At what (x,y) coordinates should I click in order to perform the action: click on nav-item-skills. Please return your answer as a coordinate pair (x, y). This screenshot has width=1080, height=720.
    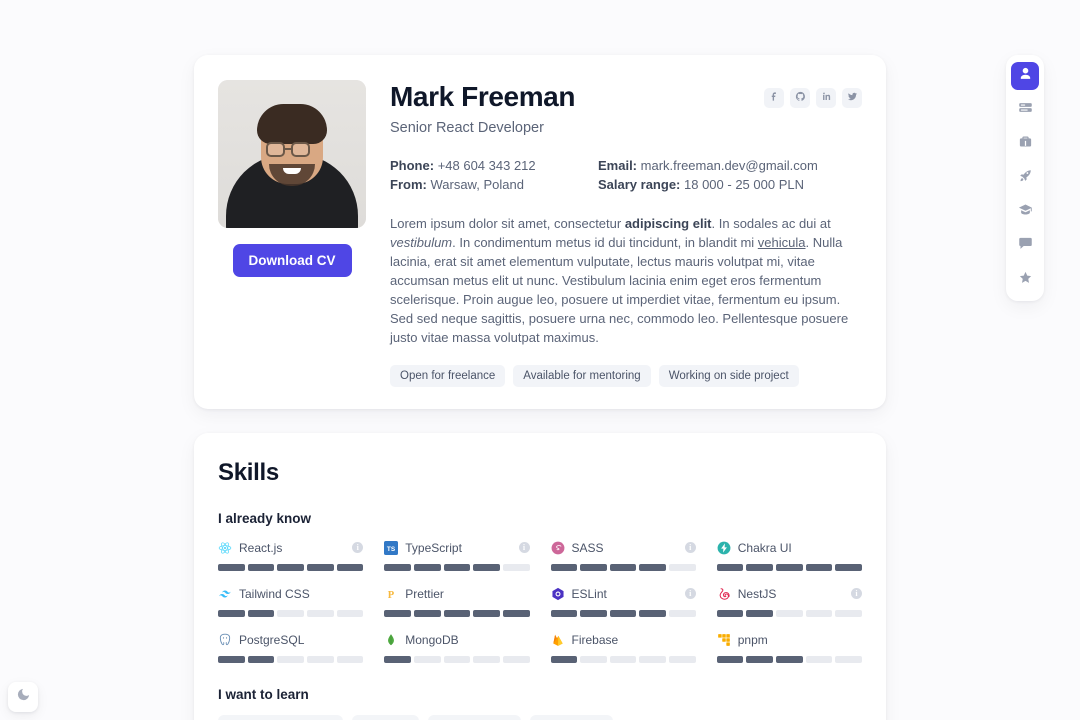
    Looking at the image, I should click on (1025, 110).